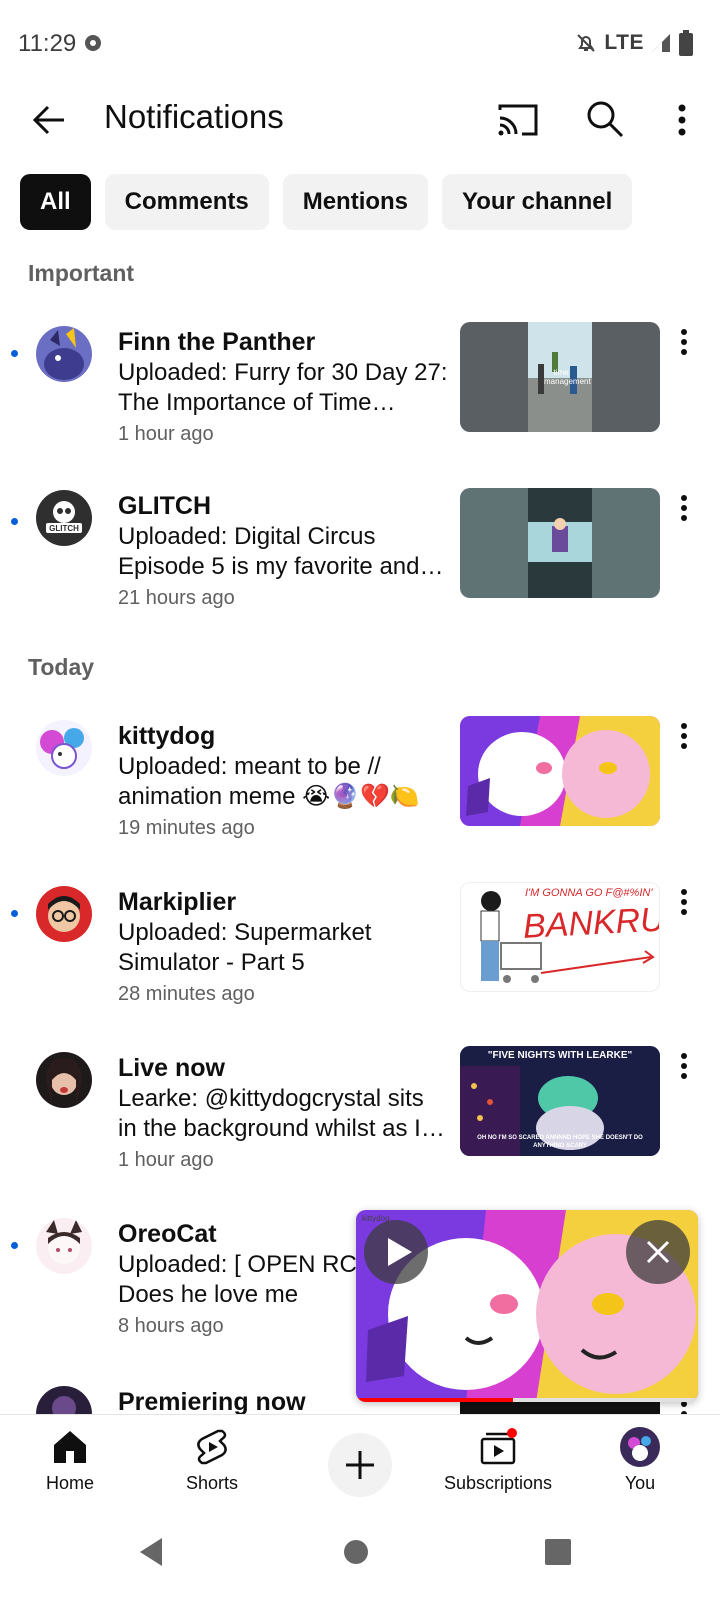  Describe the element at coordinates (558, 1552) in the screenshot. I see `system-recents-icon` at that location.